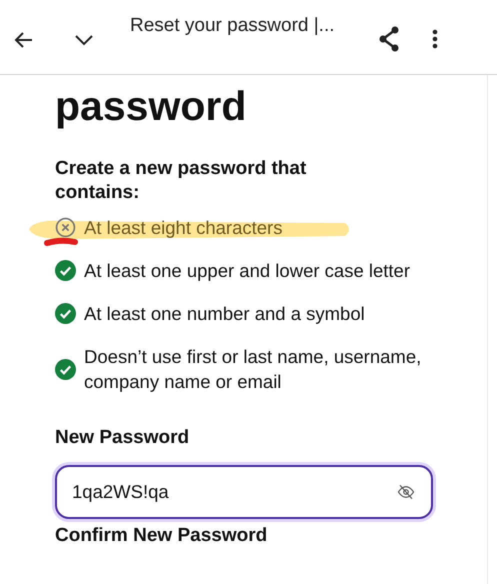 This screenshot has width=497, height=584. Describe the element at coordinates (435, 39) in the screenshot. I see `more-icon` at that location.